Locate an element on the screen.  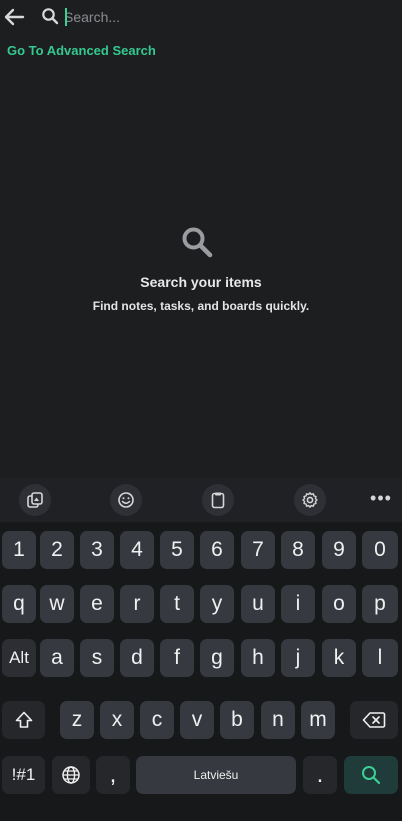
sticker-icon is located at coordinates (35, 500).